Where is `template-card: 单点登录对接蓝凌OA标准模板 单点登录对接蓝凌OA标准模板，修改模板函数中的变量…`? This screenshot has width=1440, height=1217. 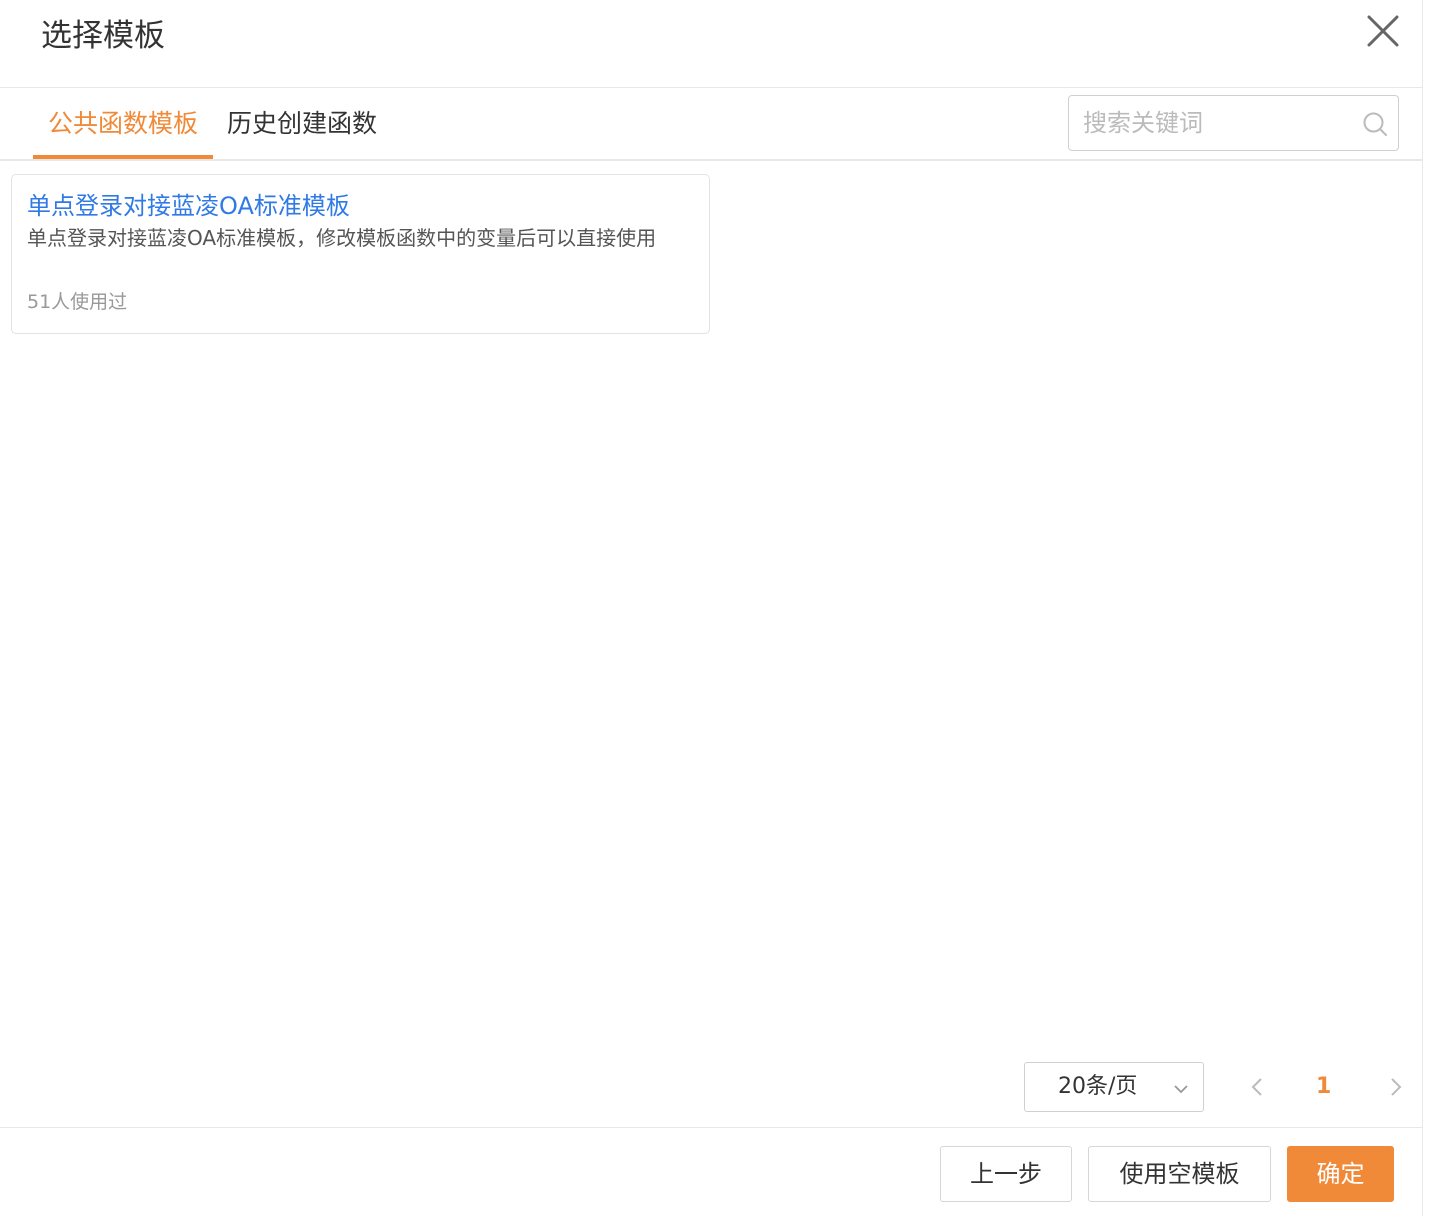 template-card: 单点登录对接蓝凌OA标准模板 单点登录对接蓝凌OA标准模板，修改模板函数中的变量… is located at coordinates (360, 254).